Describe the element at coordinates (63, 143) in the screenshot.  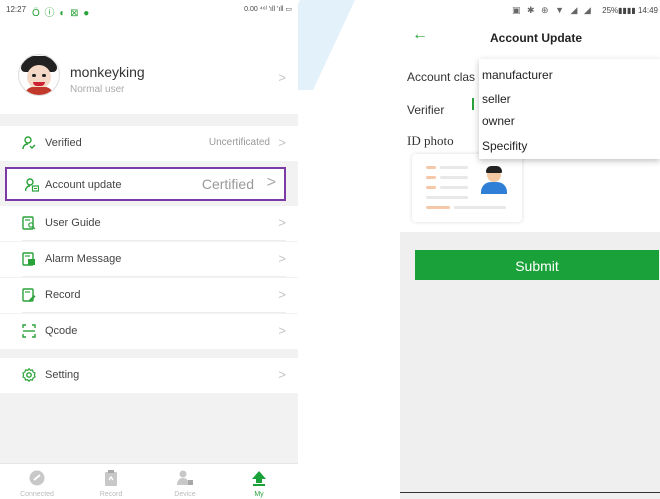
I see `menu-item-label: Verified` at that location.